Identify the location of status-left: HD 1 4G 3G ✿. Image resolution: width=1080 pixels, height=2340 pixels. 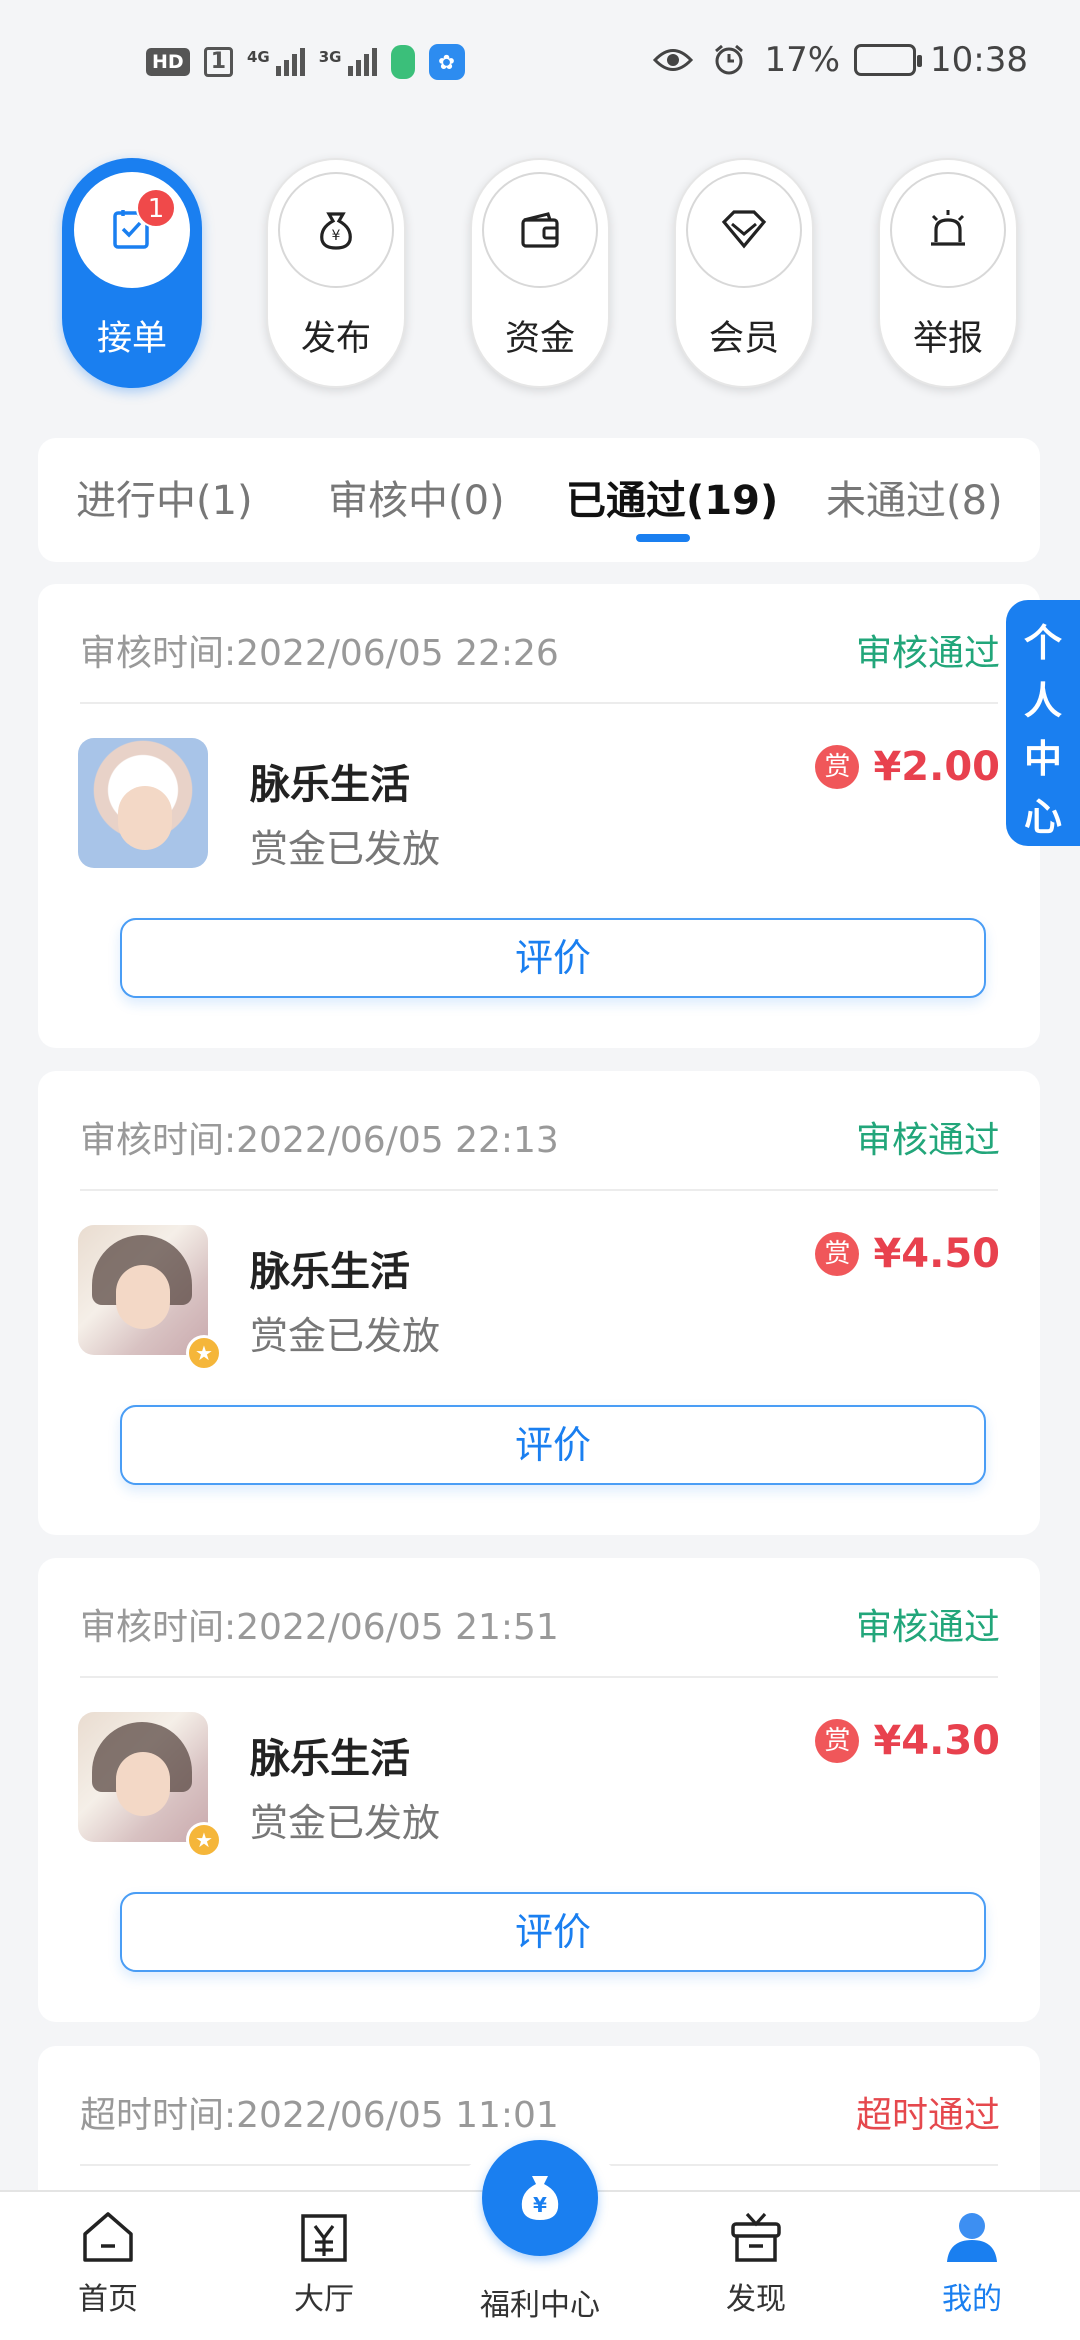
(305, 62).